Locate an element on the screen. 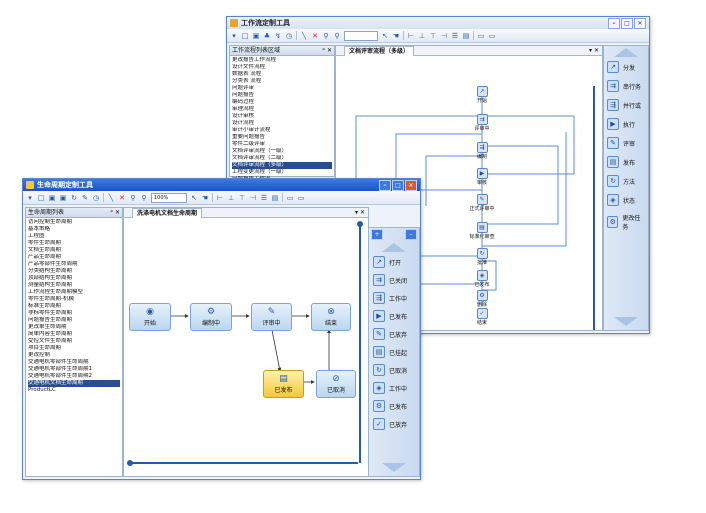 Image resolution: width=706 pixels, height=513 pixels. toolbox-item: ✎ 已放弃 is located at coordinates (394, 334).